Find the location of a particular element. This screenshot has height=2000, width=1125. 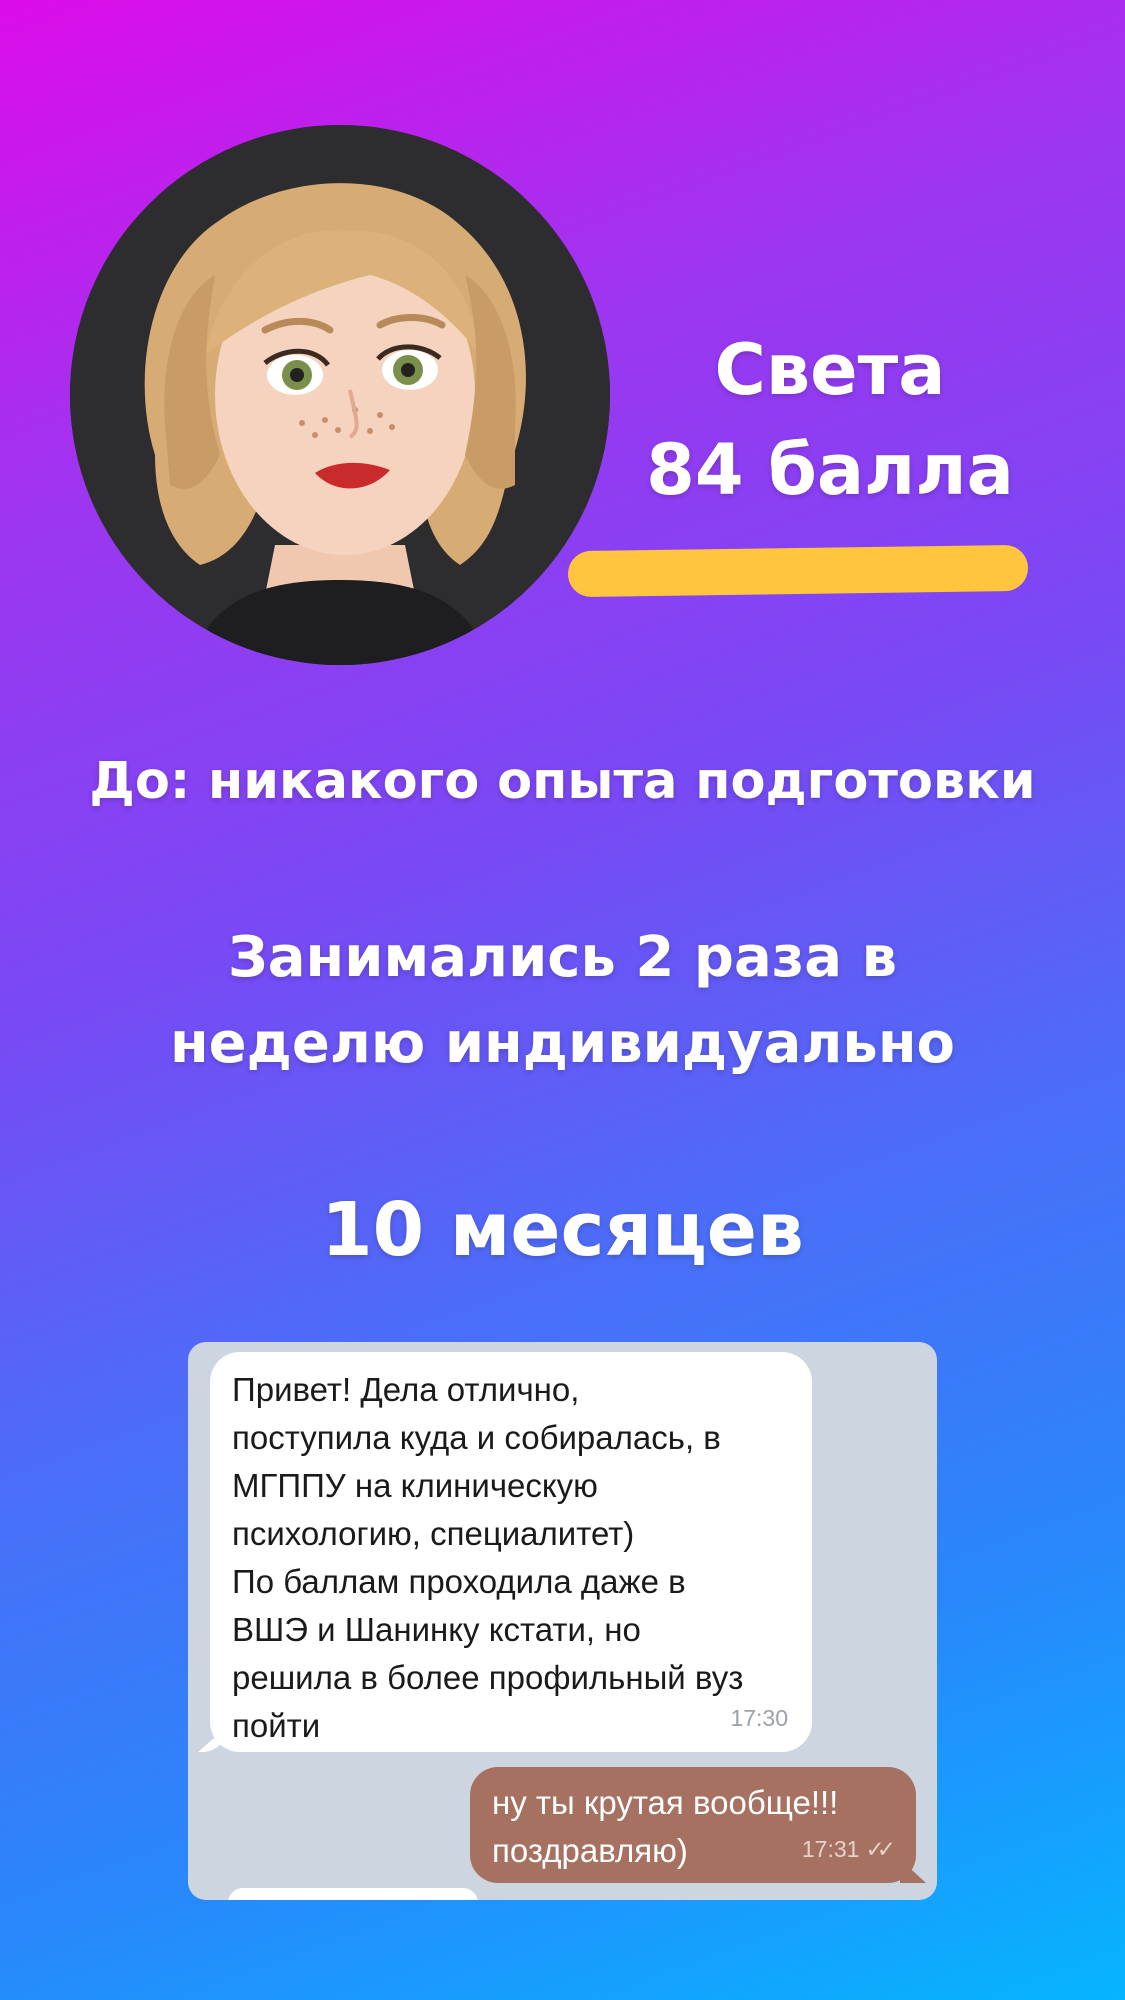

next-message-partial is located at coordinates (353, 1894).